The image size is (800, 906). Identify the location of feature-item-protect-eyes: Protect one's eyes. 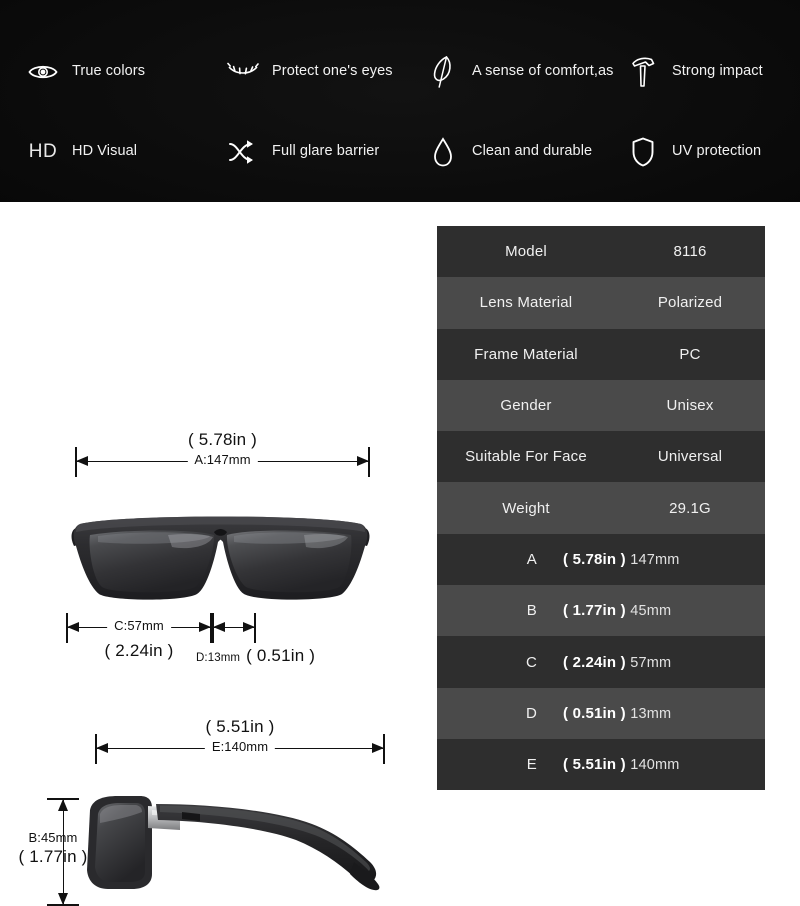
(300, 72).